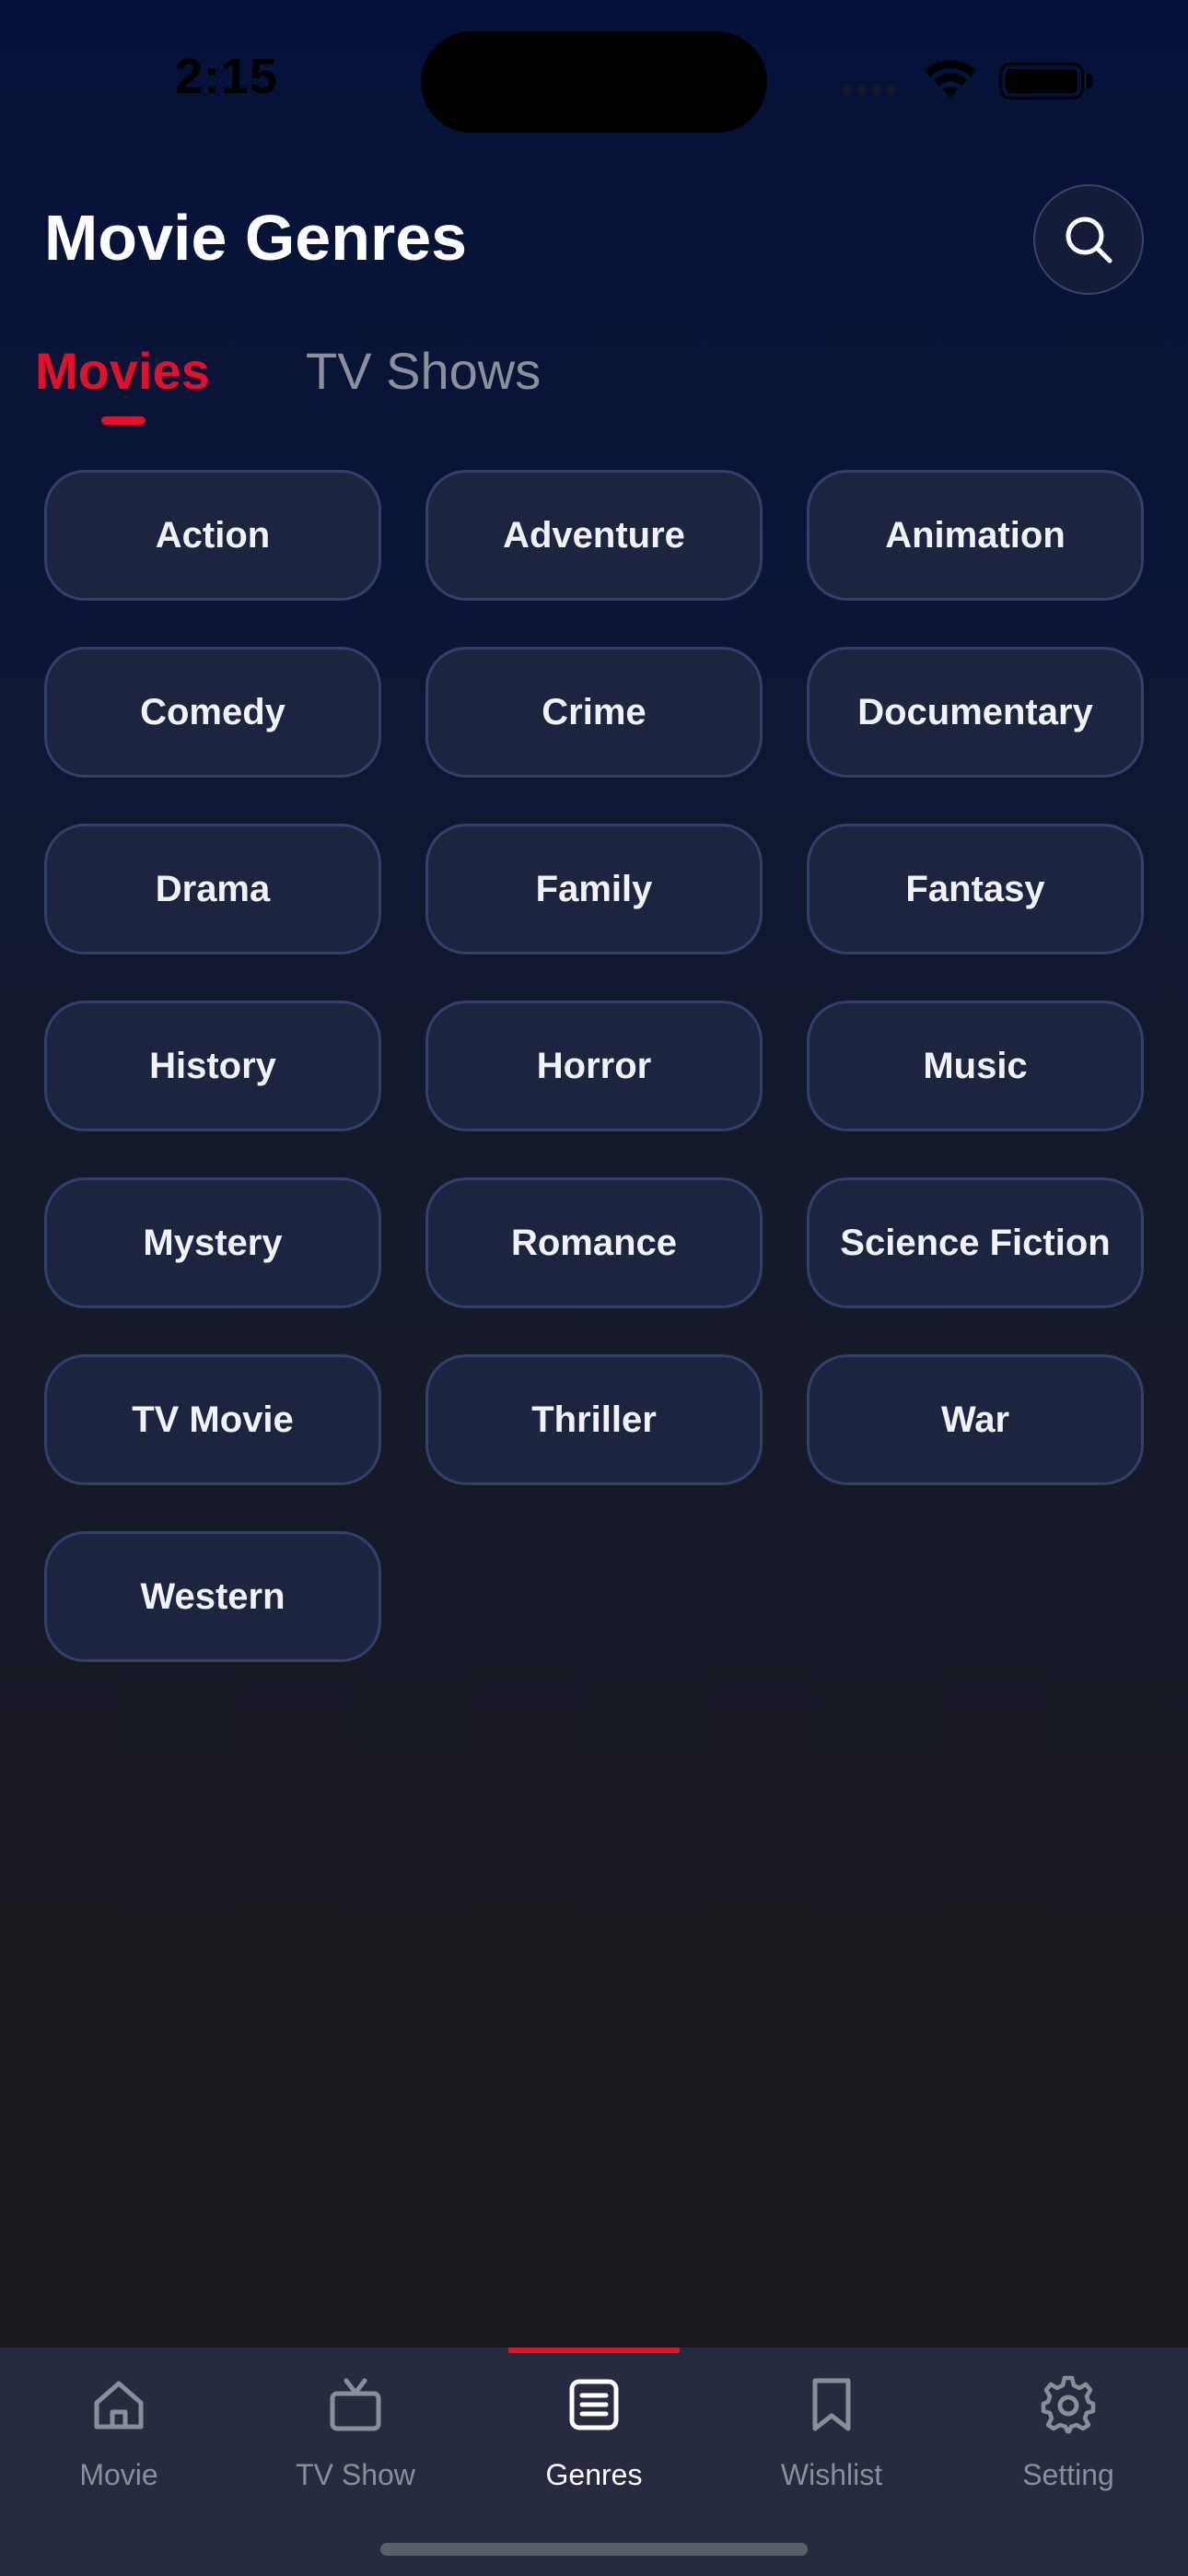 Image resolution: width=1188 pixels, height=2576 pixels. What do you see at coordinates (1068, 2405) in the screenshot?
I see `gear-icon` at bounding box center [1068, 2405].